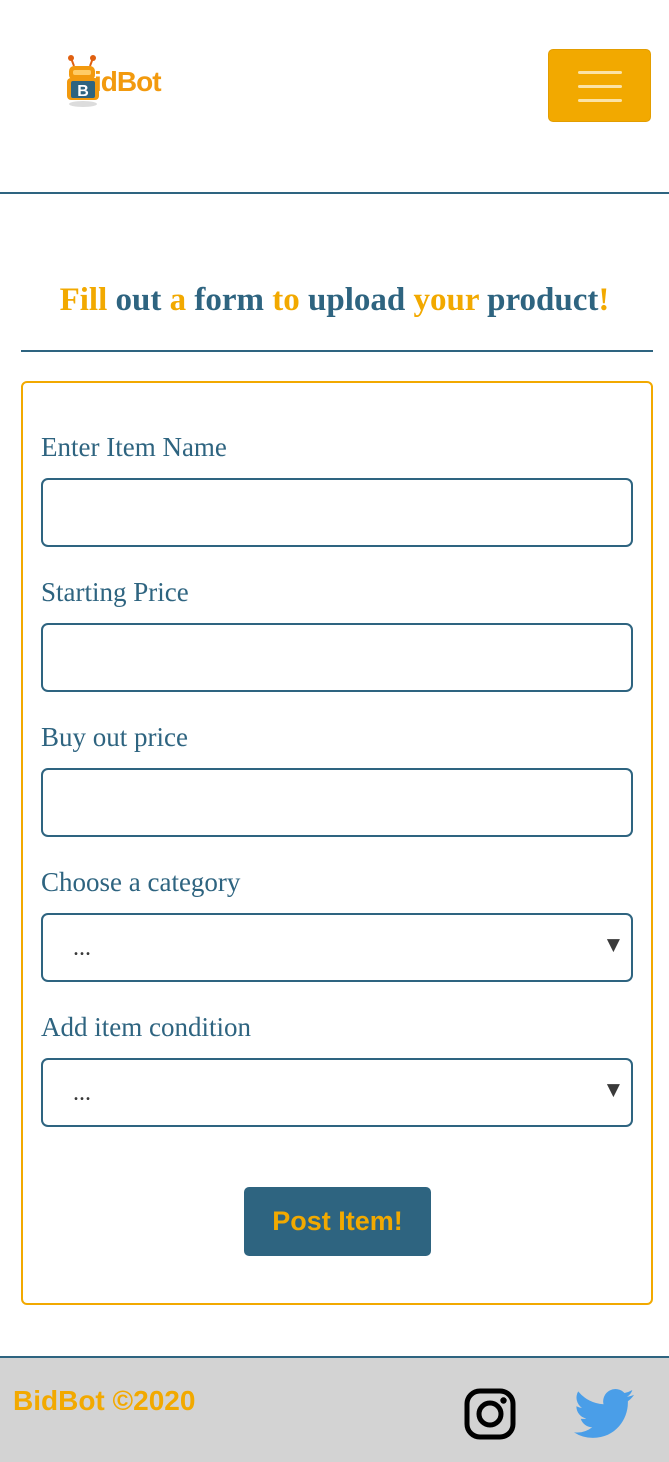 The width and height of the screenshot is (669, 1462). What do you see at coordinates (599, 85) in the screenshot?
I see `menu-toggle-button` at bounding box center [599, 85].